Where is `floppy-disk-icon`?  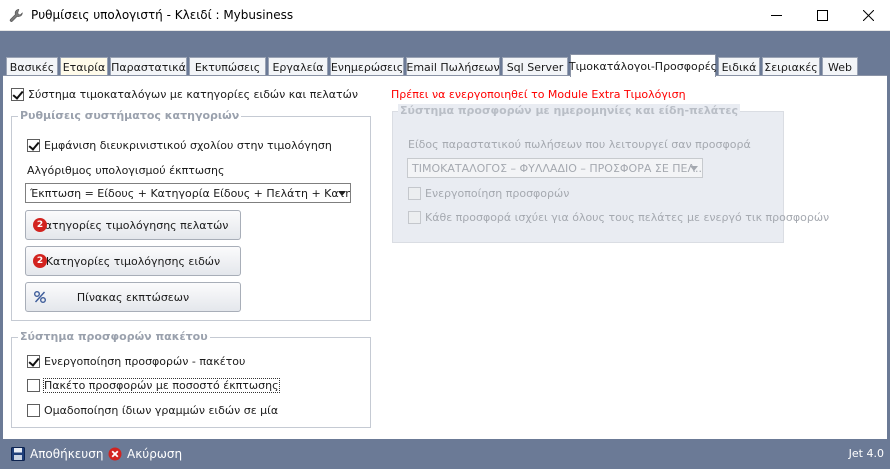 floppy-disk-icon is located at coordinates (18, 454).